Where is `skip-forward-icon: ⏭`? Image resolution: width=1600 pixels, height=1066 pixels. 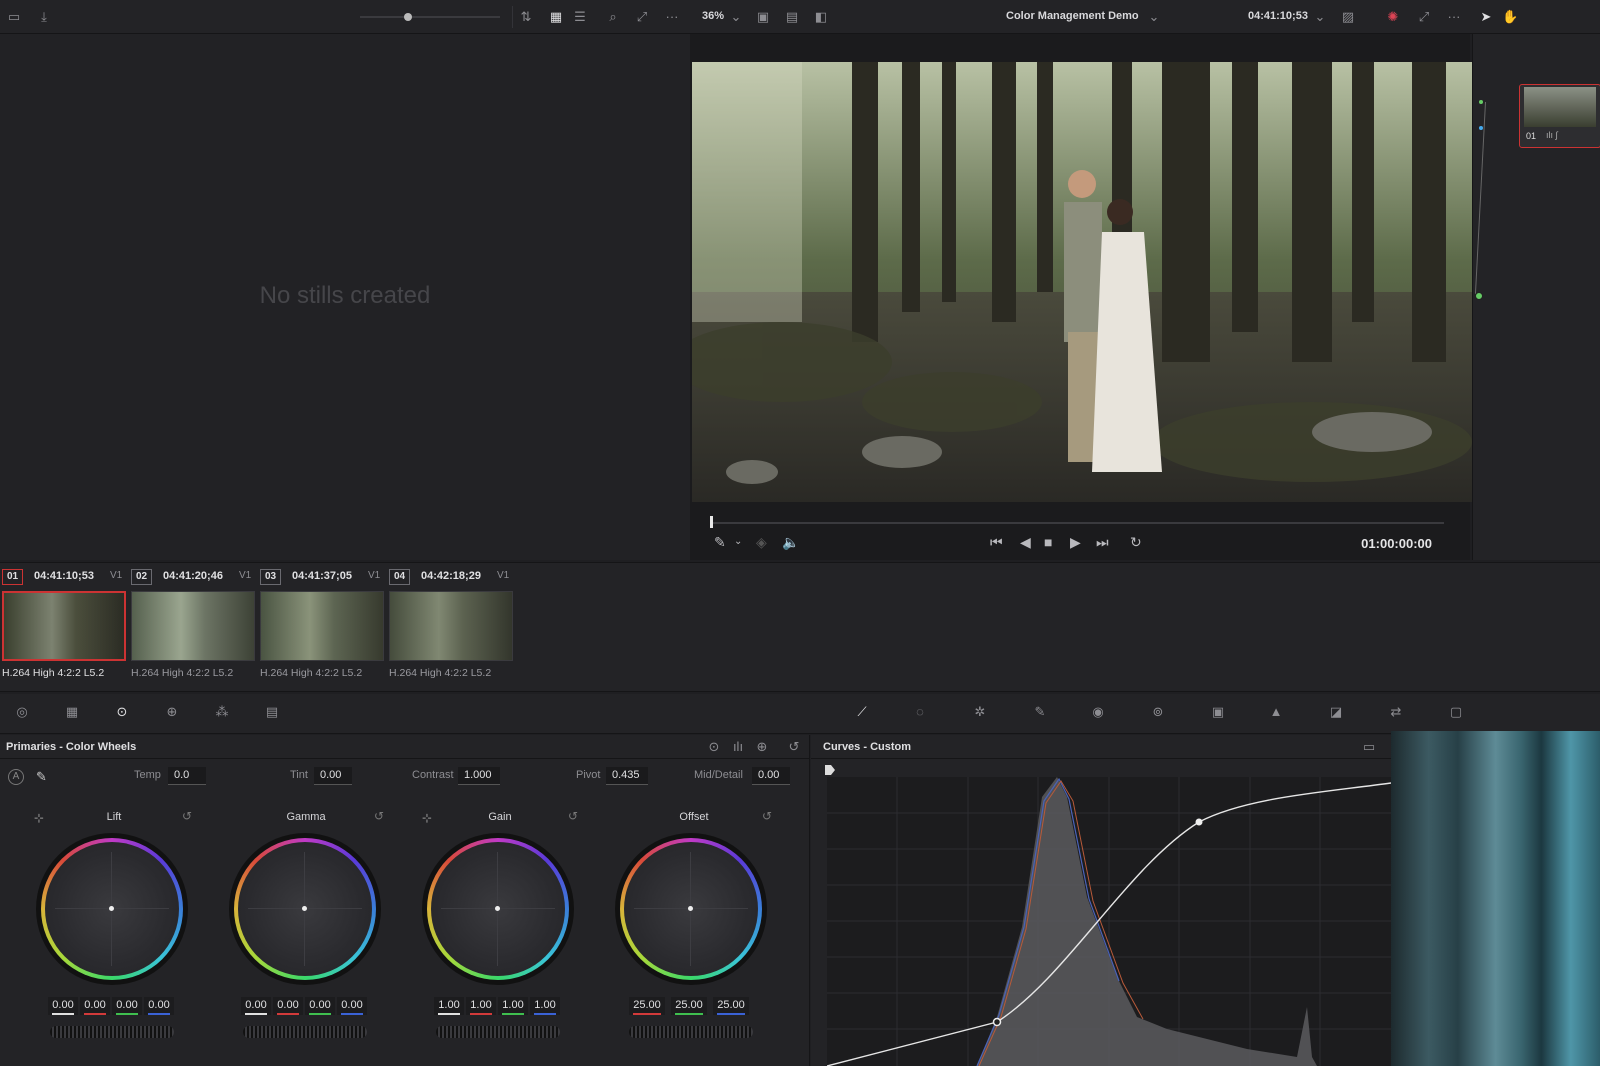 skip-forward-icon: ⏭ is located at coordinates (1102, 542).